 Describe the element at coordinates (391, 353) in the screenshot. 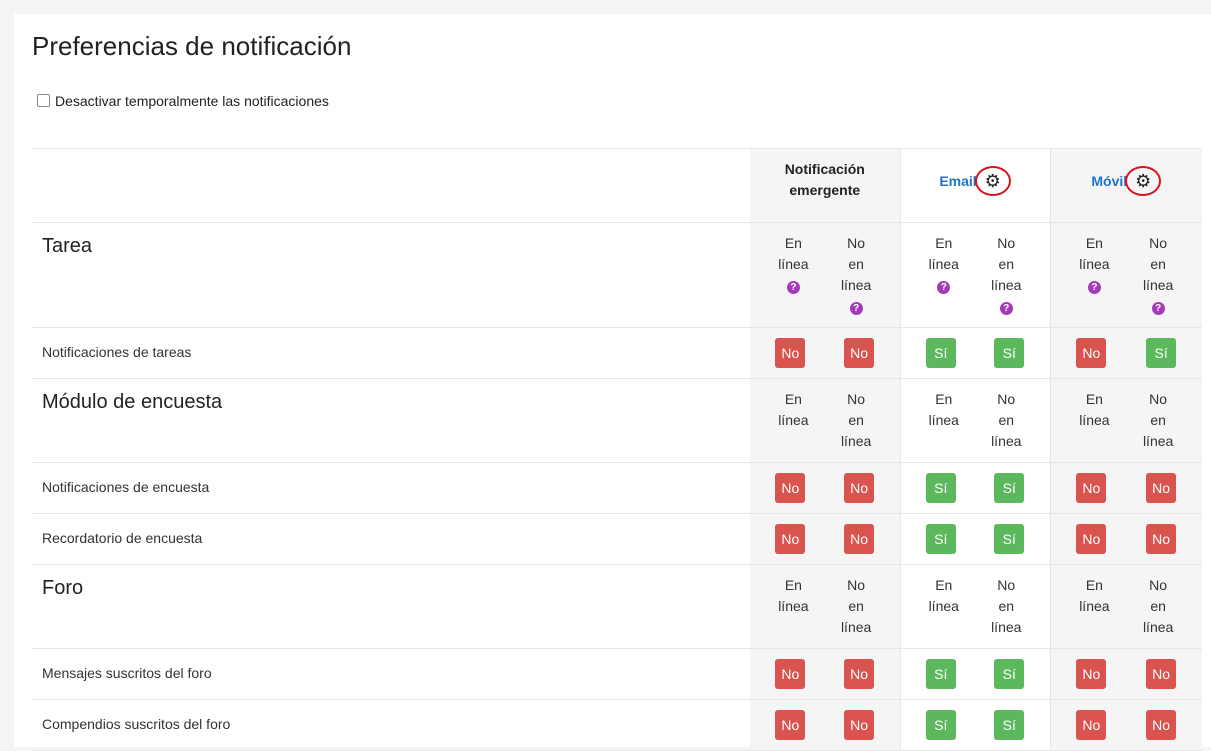

I see `setting-name-cell: Notificaciones de tareas` at that location.